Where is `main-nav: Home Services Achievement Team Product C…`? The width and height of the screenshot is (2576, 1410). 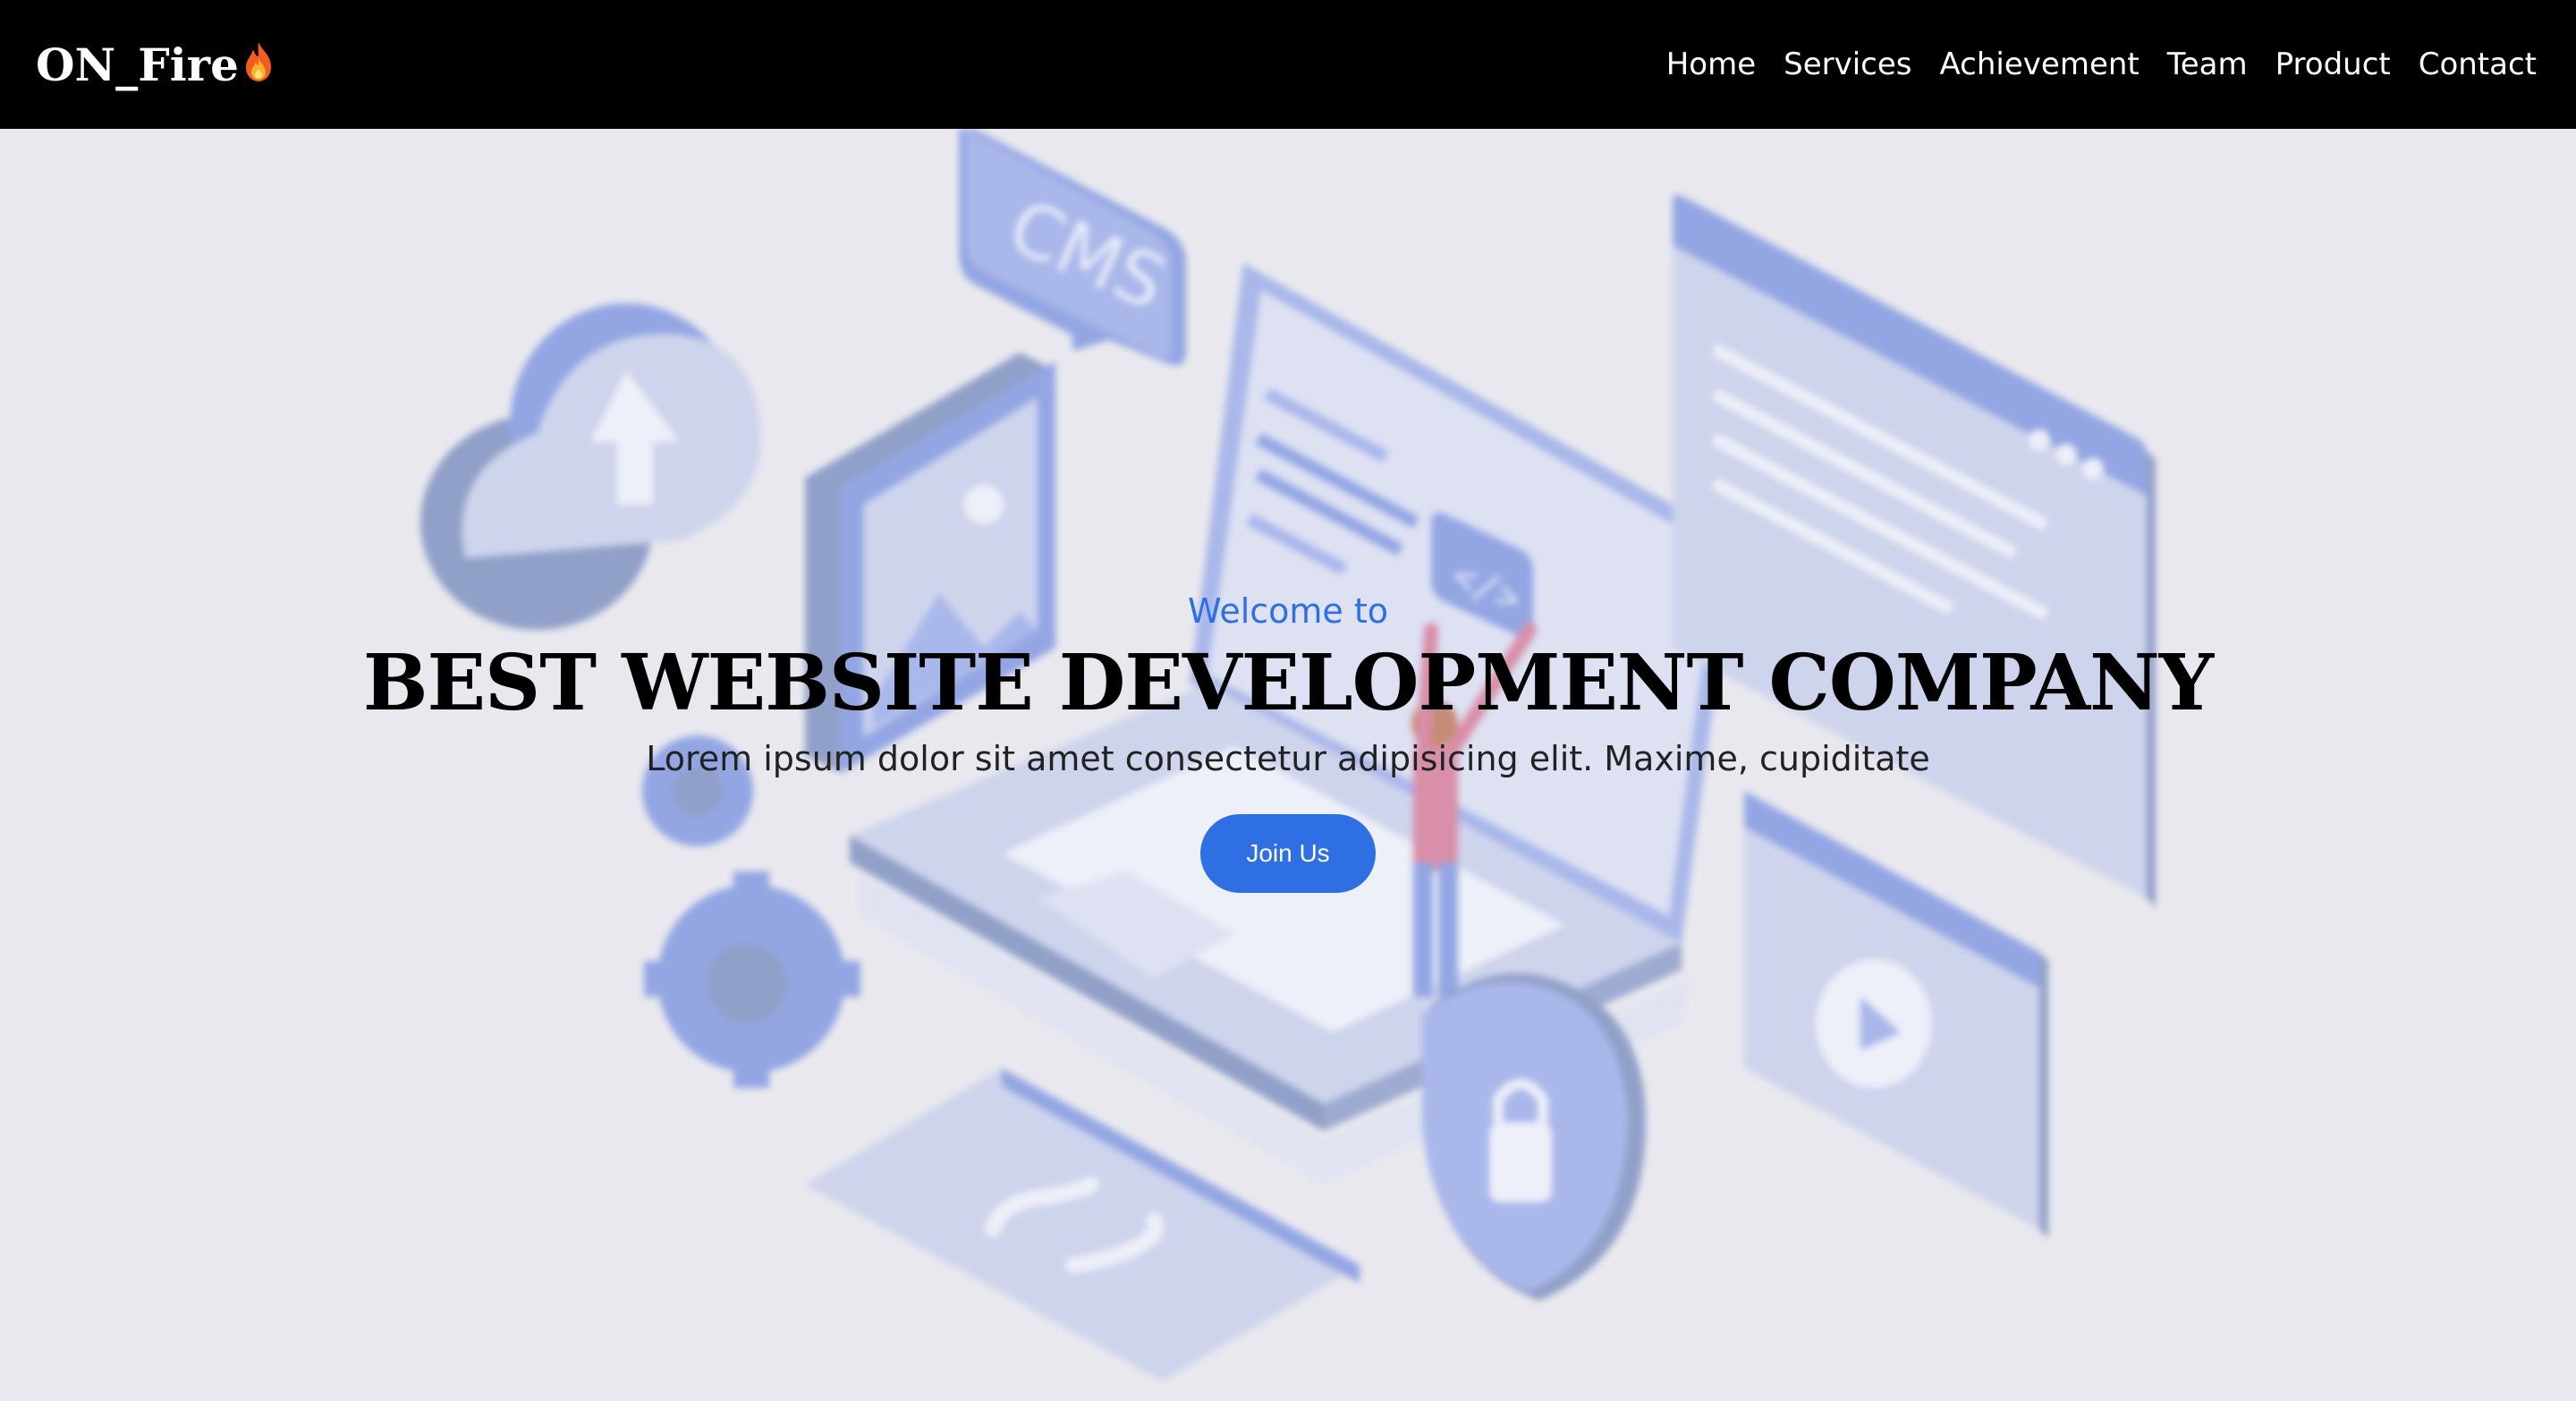 main-nav: Home Services Achievement Team Product C… is located at coordinates (2101, 65).